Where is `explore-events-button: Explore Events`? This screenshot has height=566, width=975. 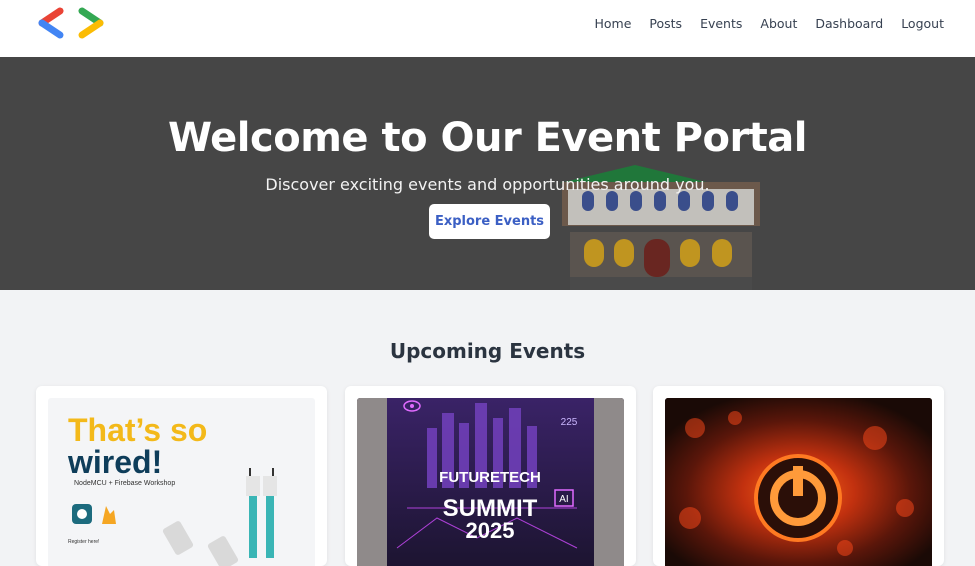
explore-events-button: Explore Events is located at coordinates (489, 221).